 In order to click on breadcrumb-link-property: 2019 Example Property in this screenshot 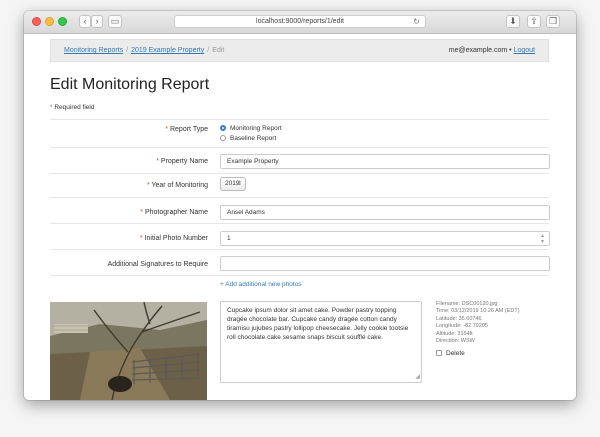, I will do `click(167, 50)`.